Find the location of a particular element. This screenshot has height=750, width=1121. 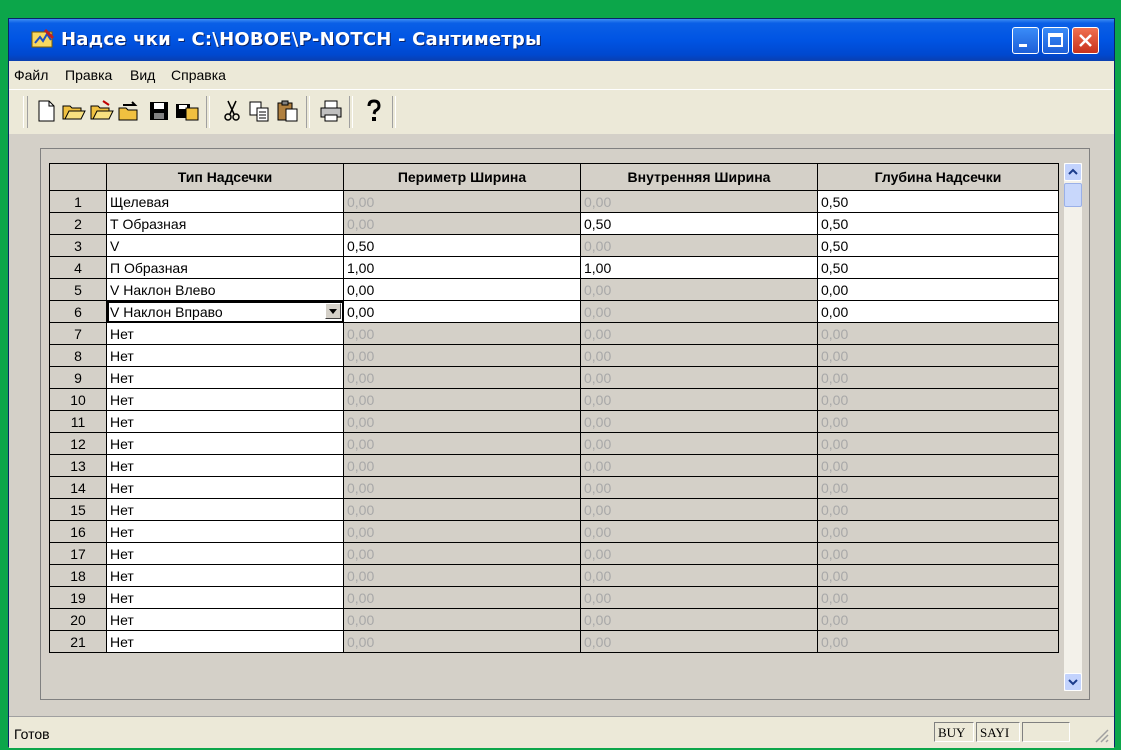

row-number: 6 is located at coordinates (78, 311).